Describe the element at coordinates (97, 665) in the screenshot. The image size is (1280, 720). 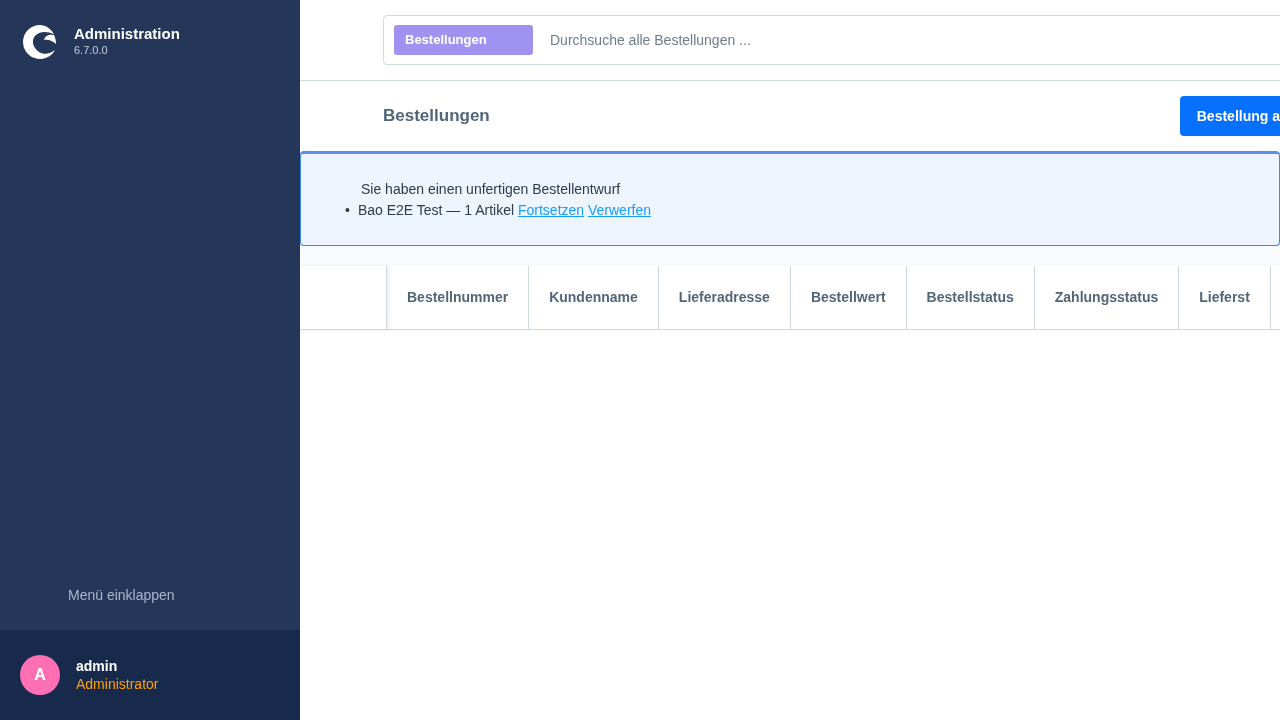
I see `user-name: admin` at that location.